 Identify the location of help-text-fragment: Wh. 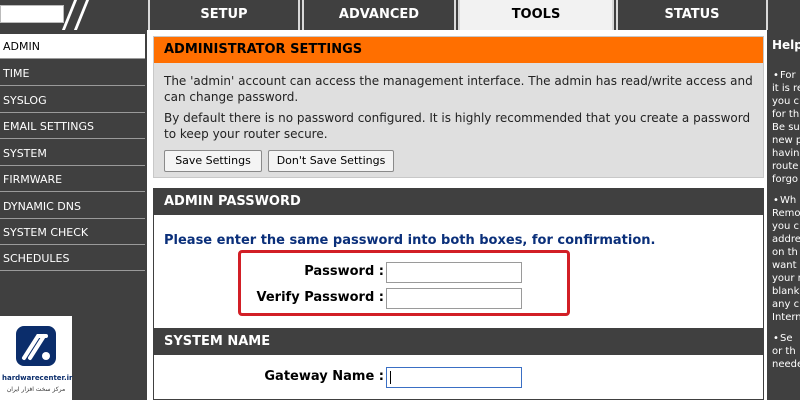
(788, 200).